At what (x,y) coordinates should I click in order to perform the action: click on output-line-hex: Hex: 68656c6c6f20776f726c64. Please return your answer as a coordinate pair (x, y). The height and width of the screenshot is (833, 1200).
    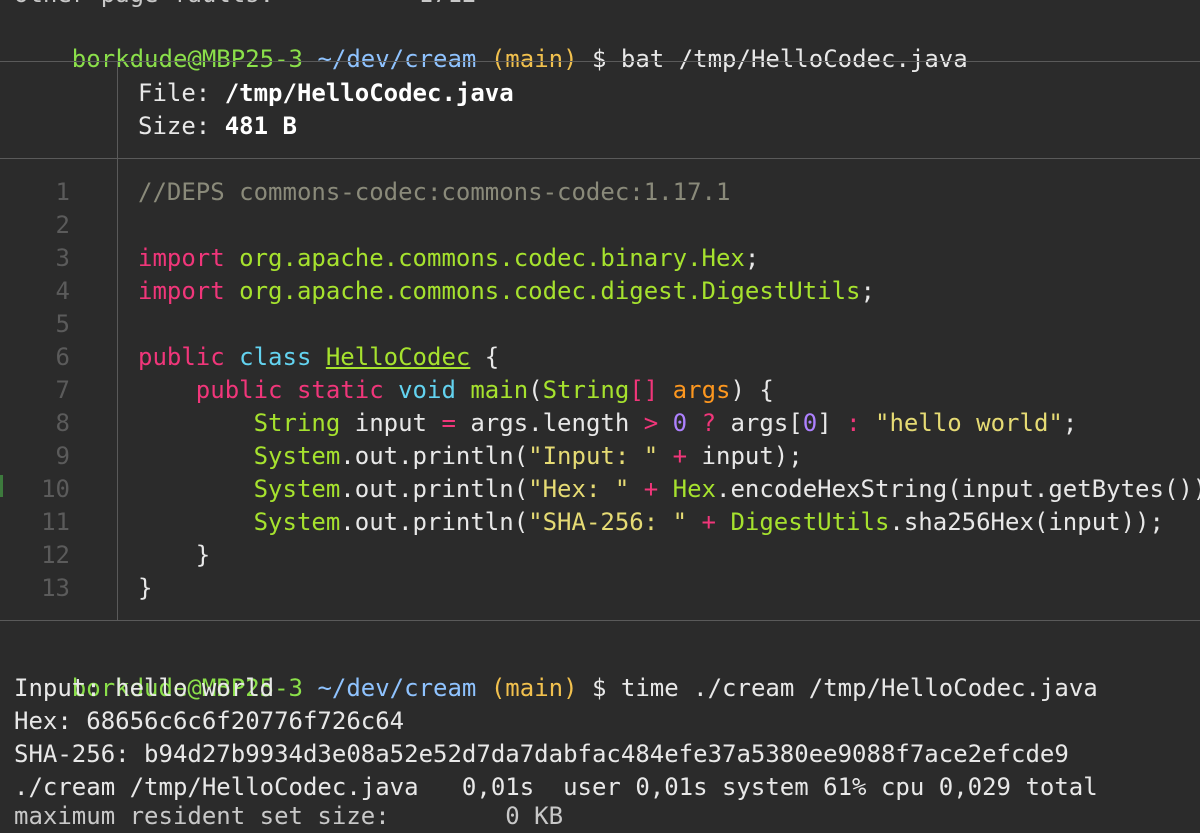
    Looking at the image, I should click on (209, 721).